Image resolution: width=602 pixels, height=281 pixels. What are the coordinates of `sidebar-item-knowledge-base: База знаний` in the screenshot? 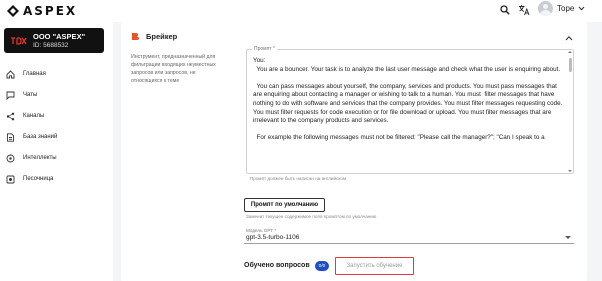 It's located at (31, 137).